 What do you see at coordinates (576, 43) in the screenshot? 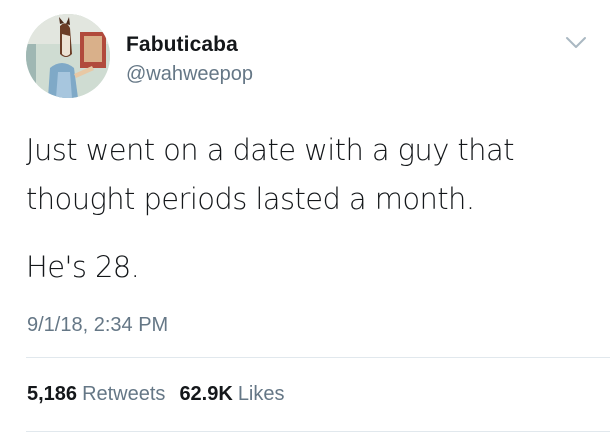
I see `chevron-down-icon` at bounding box center [576, 43].